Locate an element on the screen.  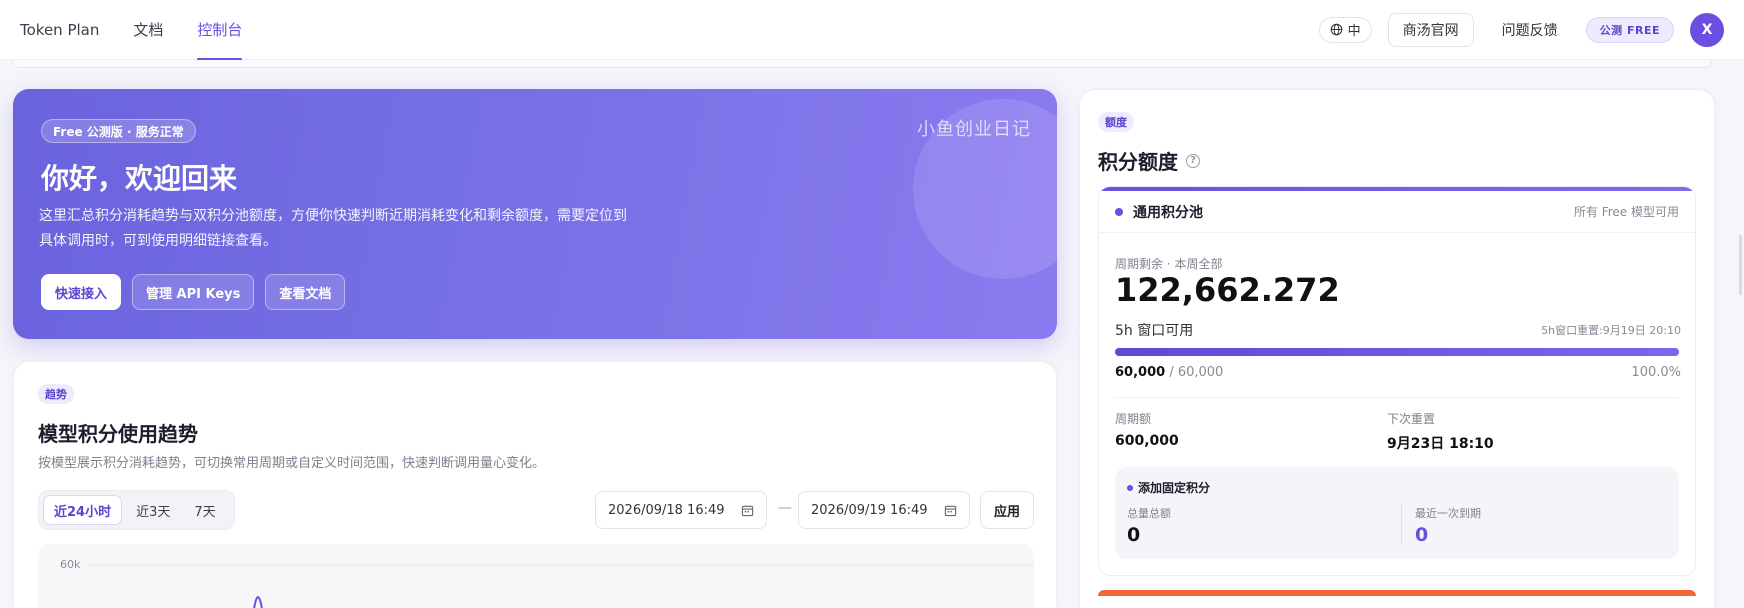
nav-item-console: 控制台 is located at coordinates (220, 30).